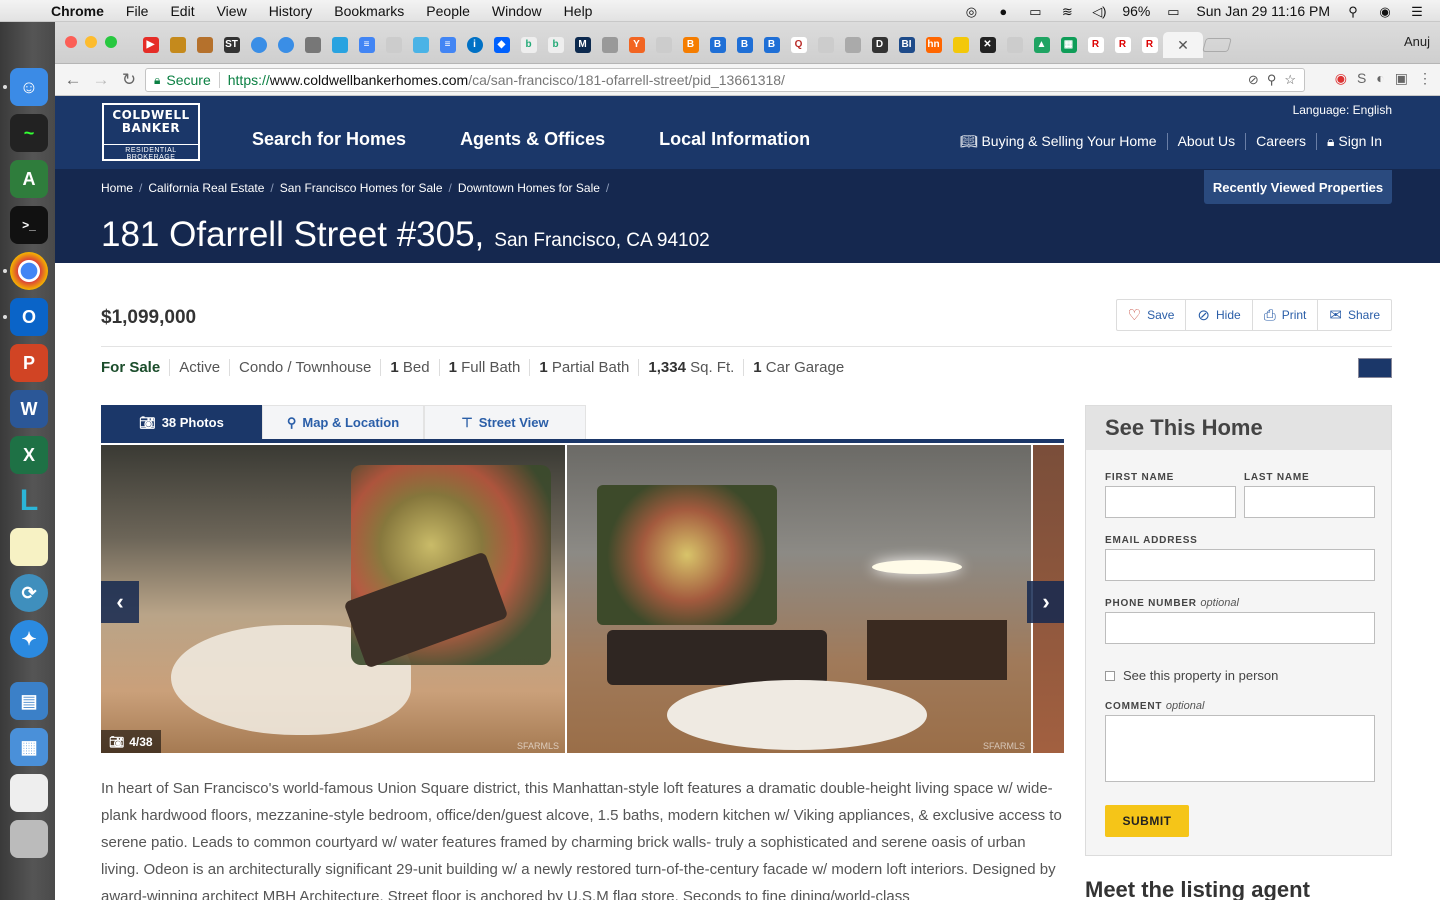 The image size is (1440, 900). What do you see at coordinates (129, 80) in the screenshot?
I see `reload-icon: ↻` at bounding box center [129, 80].